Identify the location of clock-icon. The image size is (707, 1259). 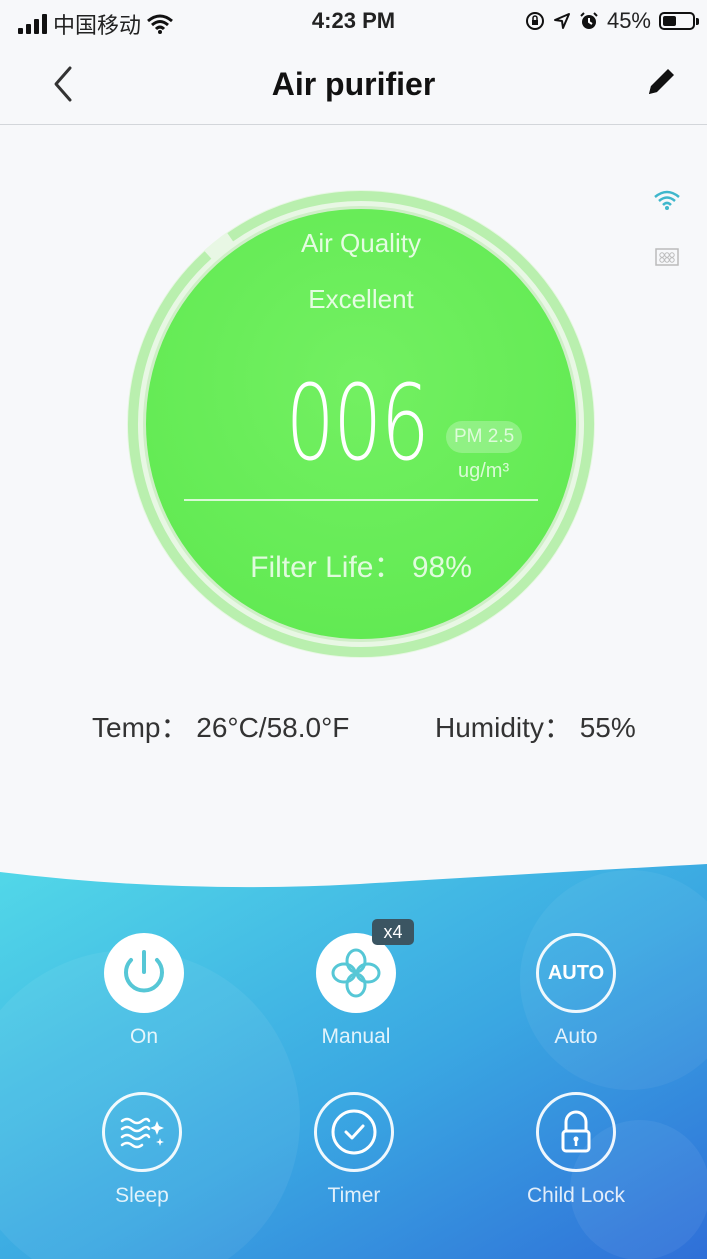
(354, 1132).